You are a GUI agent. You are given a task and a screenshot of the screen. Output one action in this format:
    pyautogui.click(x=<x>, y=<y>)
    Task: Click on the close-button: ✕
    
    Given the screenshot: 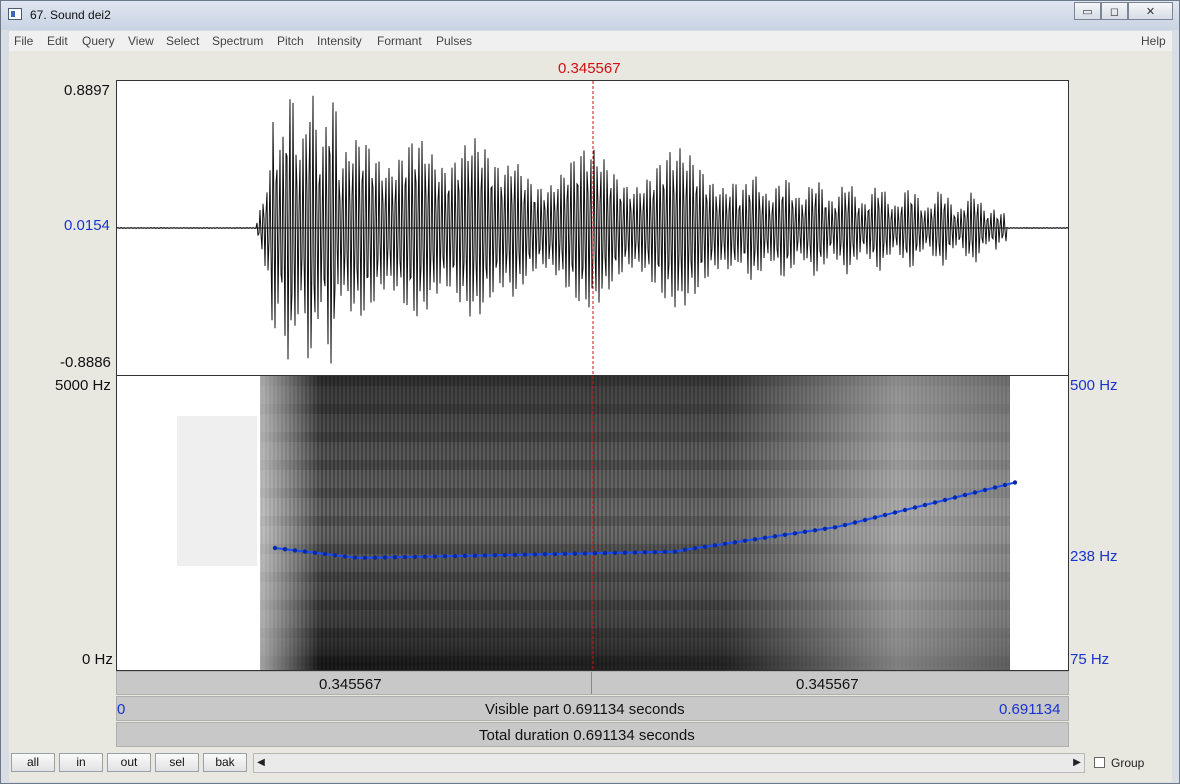 What is the action you would take?
    pyautogui.click(x=1150, y=11)
    